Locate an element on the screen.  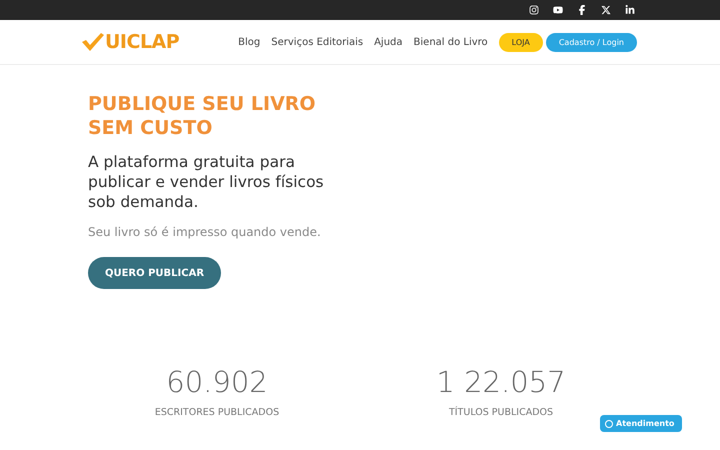
hero-note: Seu livro só é impresso quando vende. is located at coordinates (205, 232).